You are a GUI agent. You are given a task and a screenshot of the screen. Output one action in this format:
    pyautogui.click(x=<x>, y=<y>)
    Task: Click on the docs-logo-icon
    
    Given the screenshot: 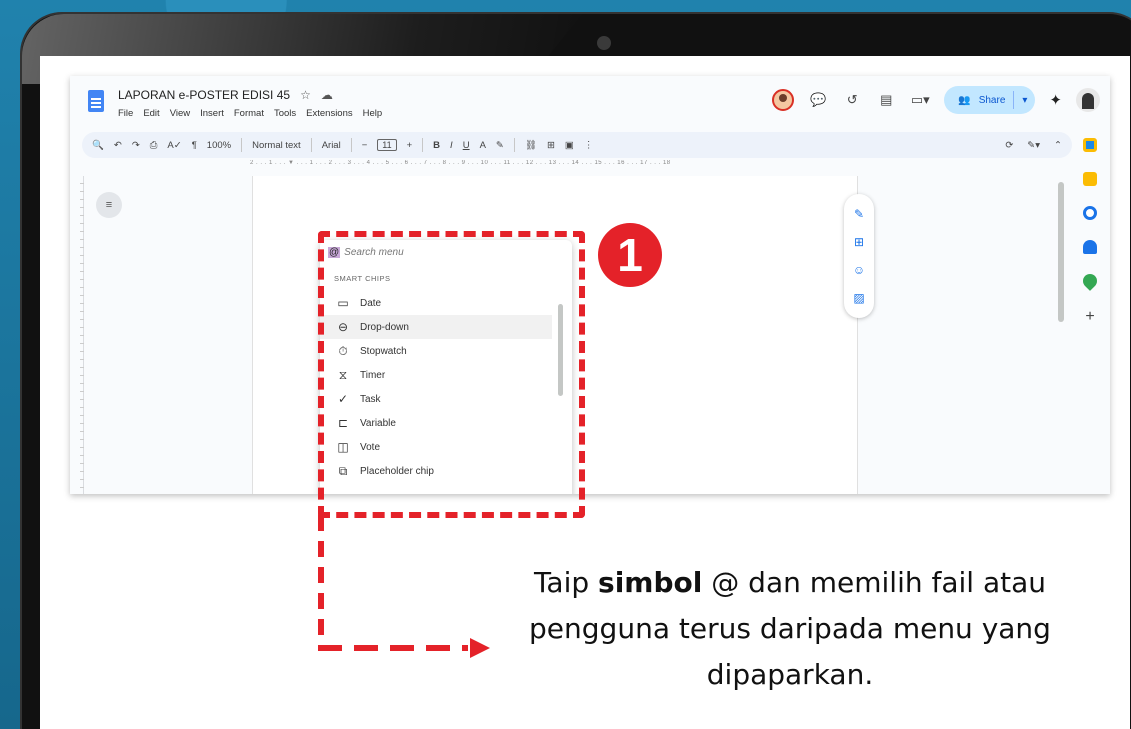 What is the action you would take?
    pyautogui.click(x=96, y=101)
    